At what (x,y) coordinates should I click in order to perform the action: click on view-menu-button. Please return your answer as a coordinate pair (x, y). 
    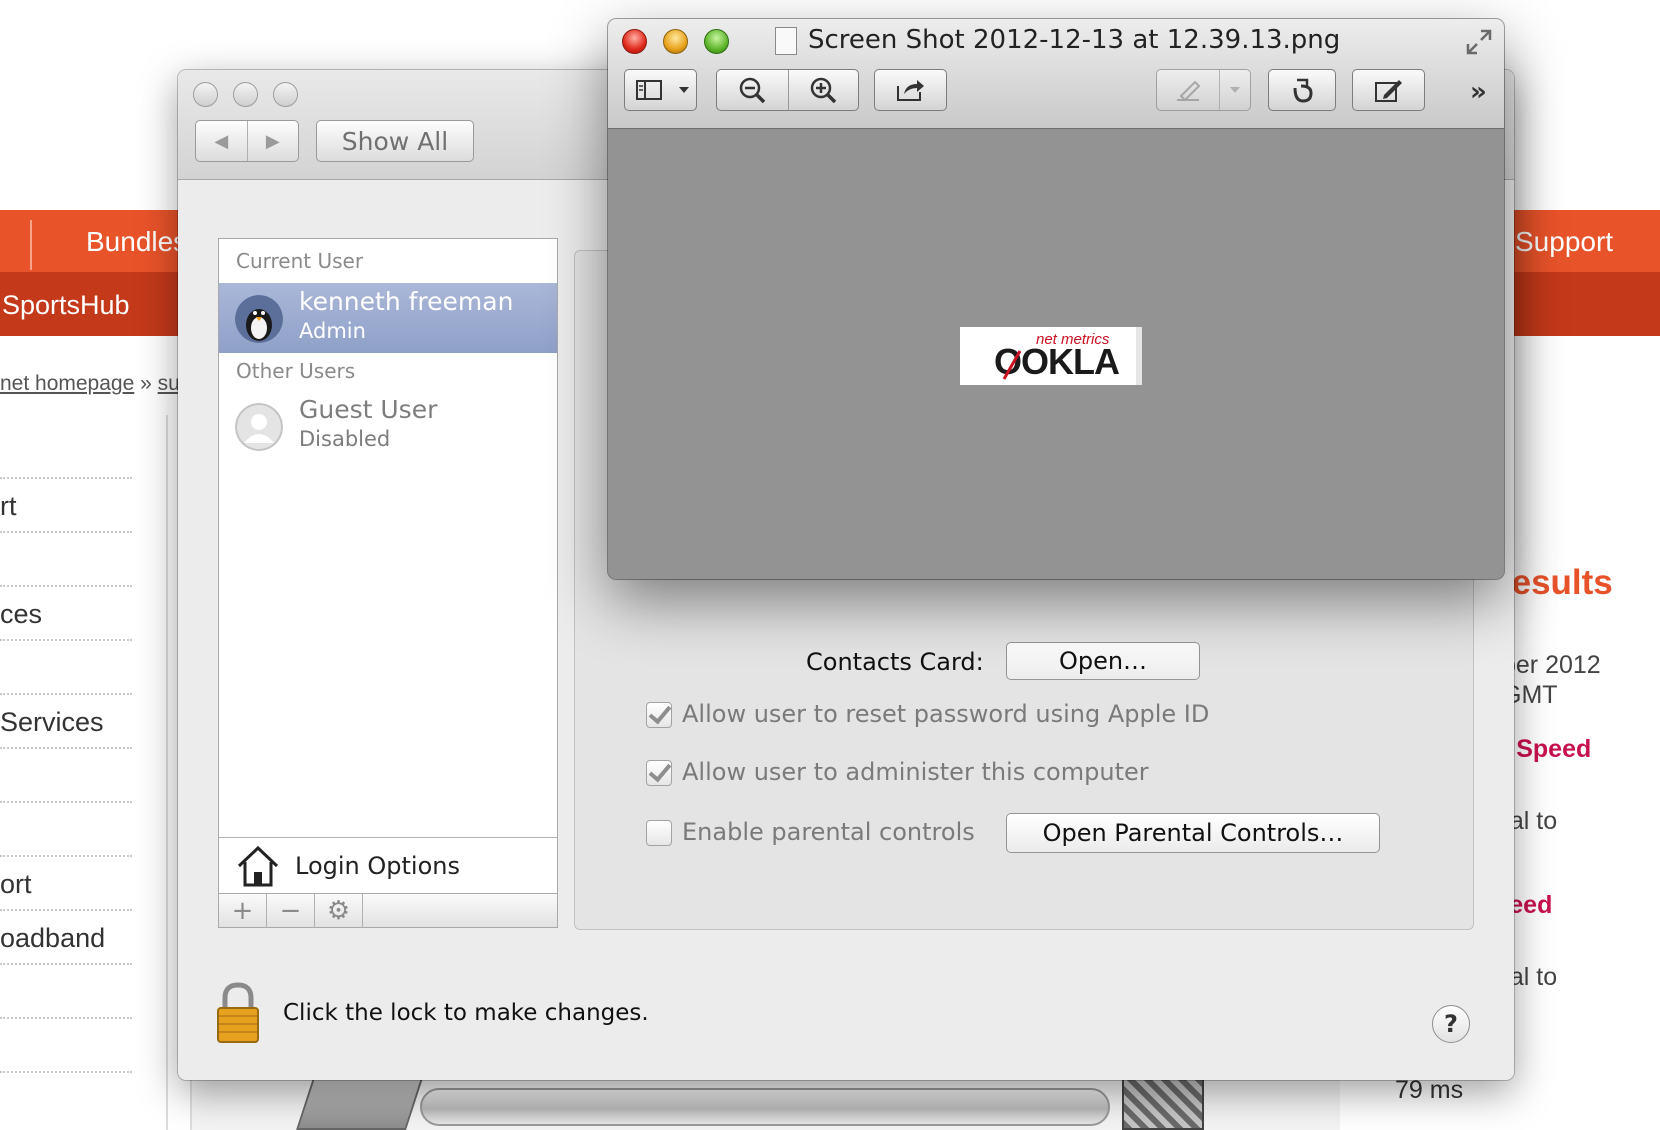
    Looking at the image, I should click on (660, 90).